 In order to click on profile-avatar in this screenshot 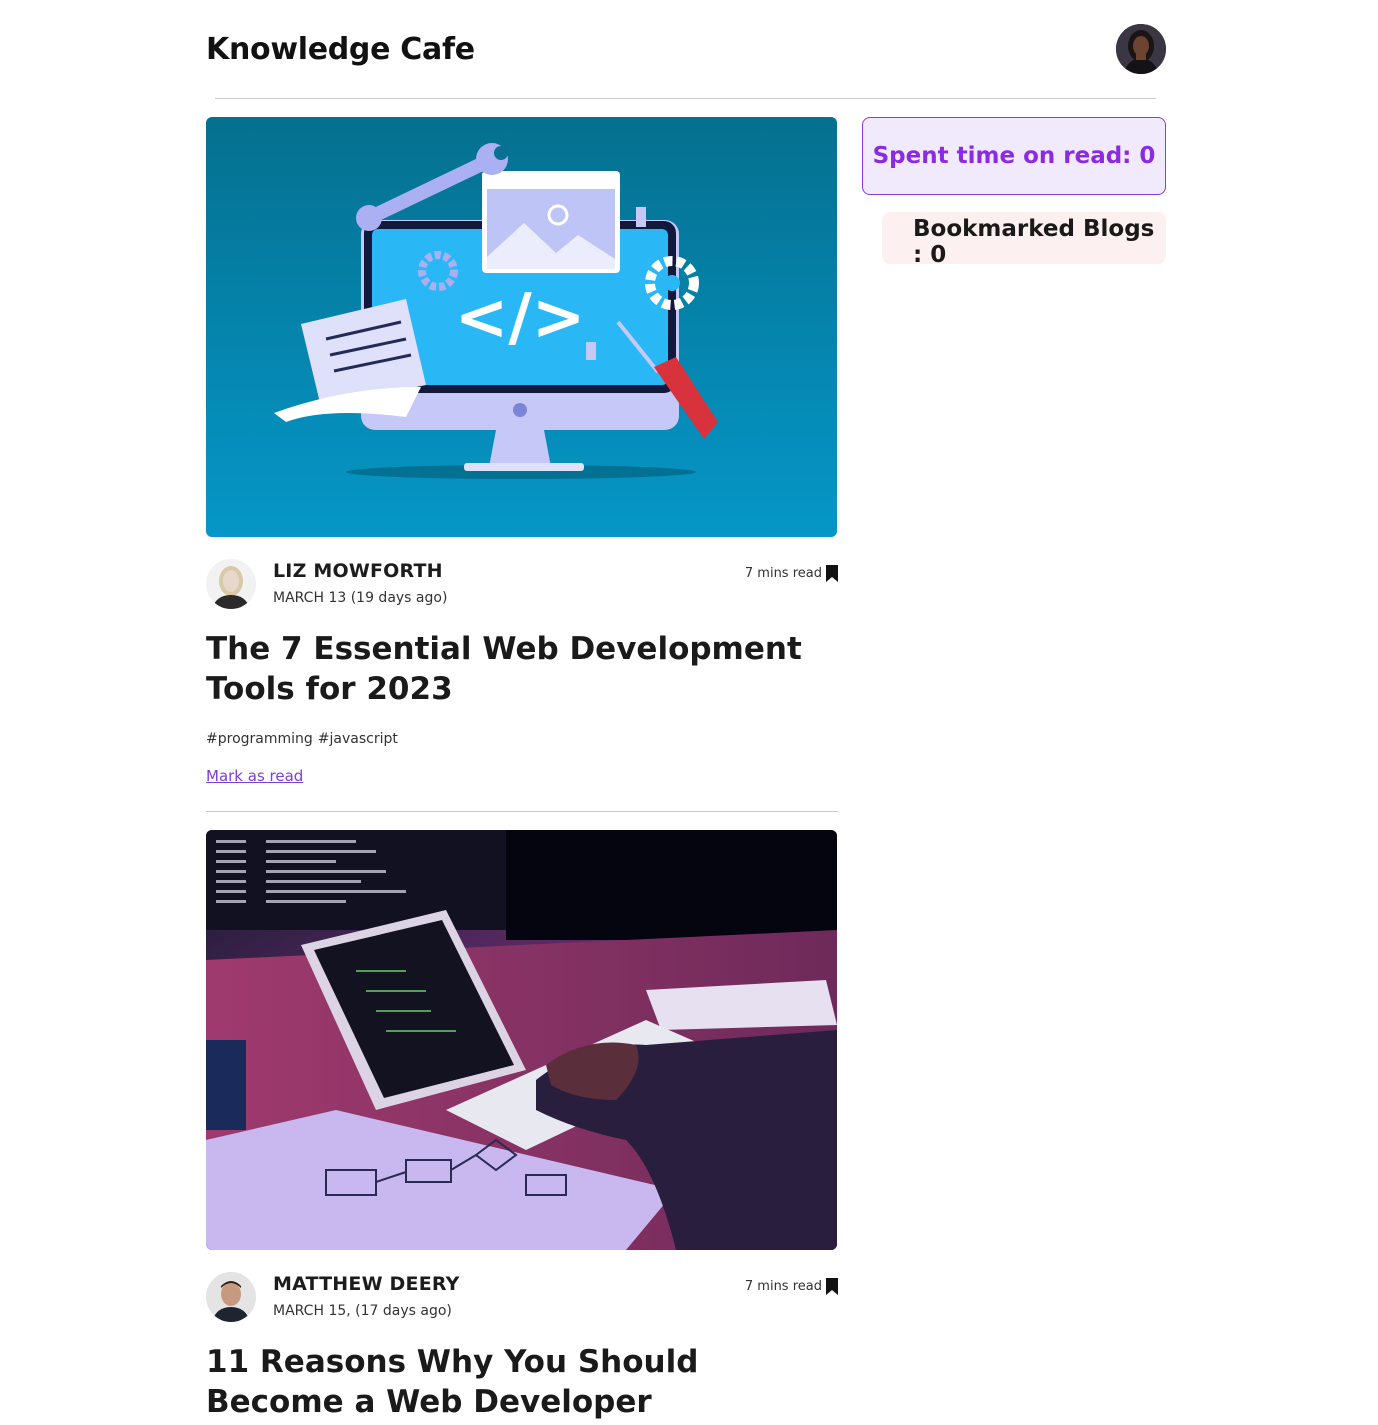, I will do `click(1141, 49)`.